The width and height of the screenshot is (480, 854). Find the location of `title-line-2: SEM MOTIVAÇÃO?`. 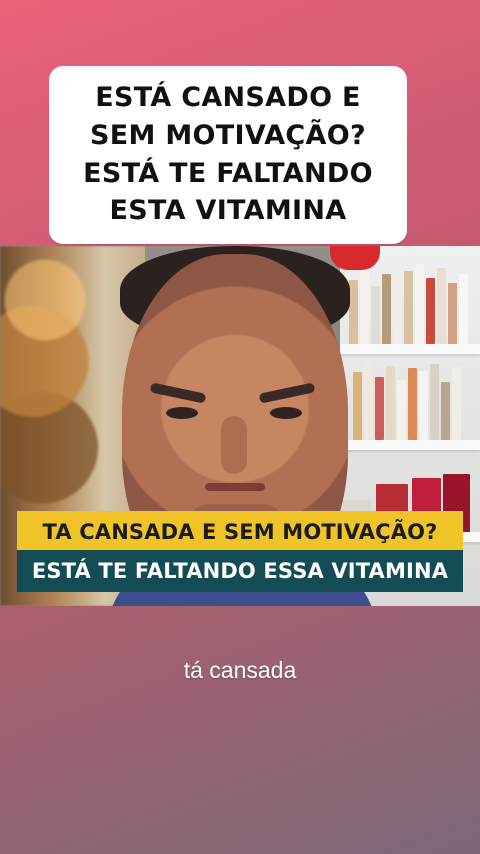

title-line-2: SEM MOTIVAÇÃO? is located at coordinates (228, 135).